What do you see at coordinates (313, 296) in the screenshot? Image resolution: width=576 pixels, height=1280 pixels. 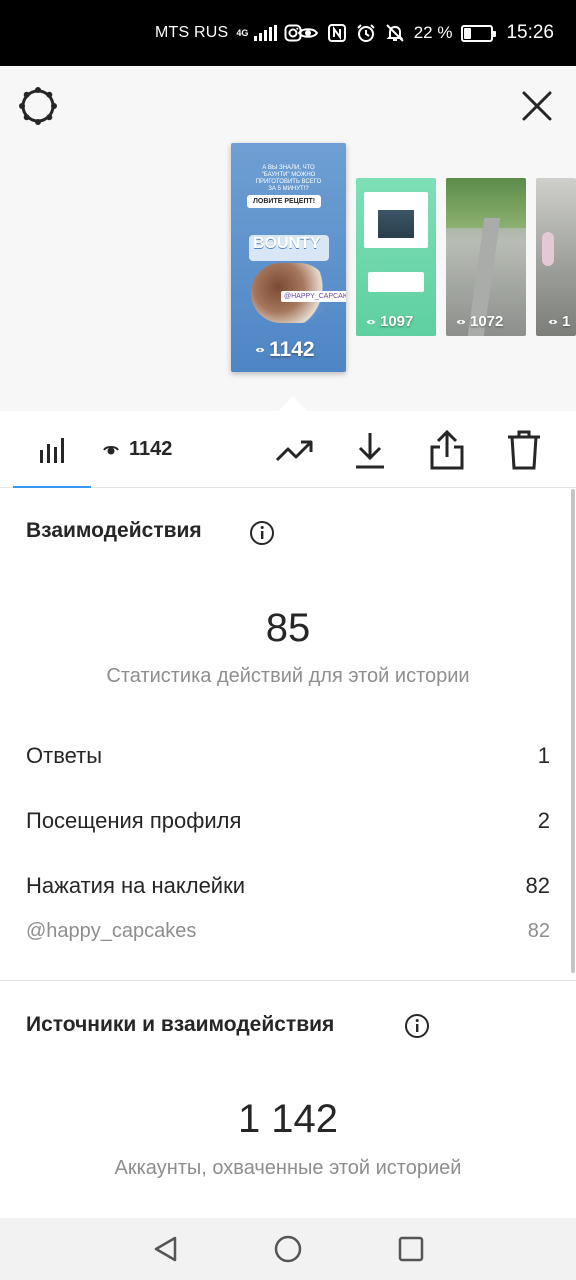 I see `story-mention-sticker: @HAPPY_CAPCAKES` at bounding box center [313, 296].